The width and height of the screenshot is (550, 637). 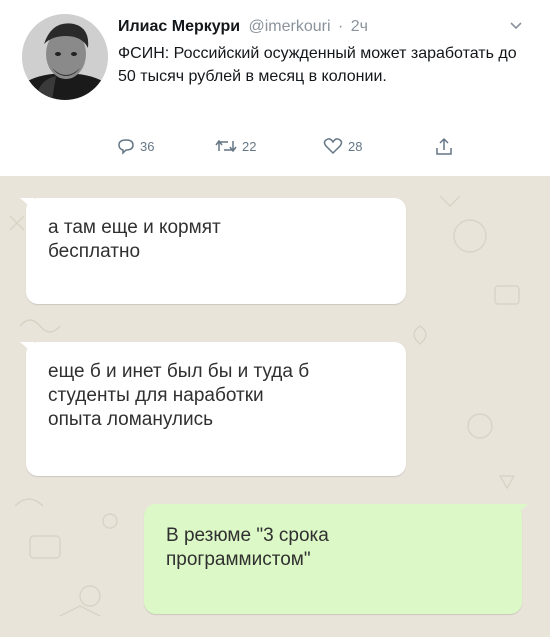 I want to click on heart-icon, so click(x=333, y=146).